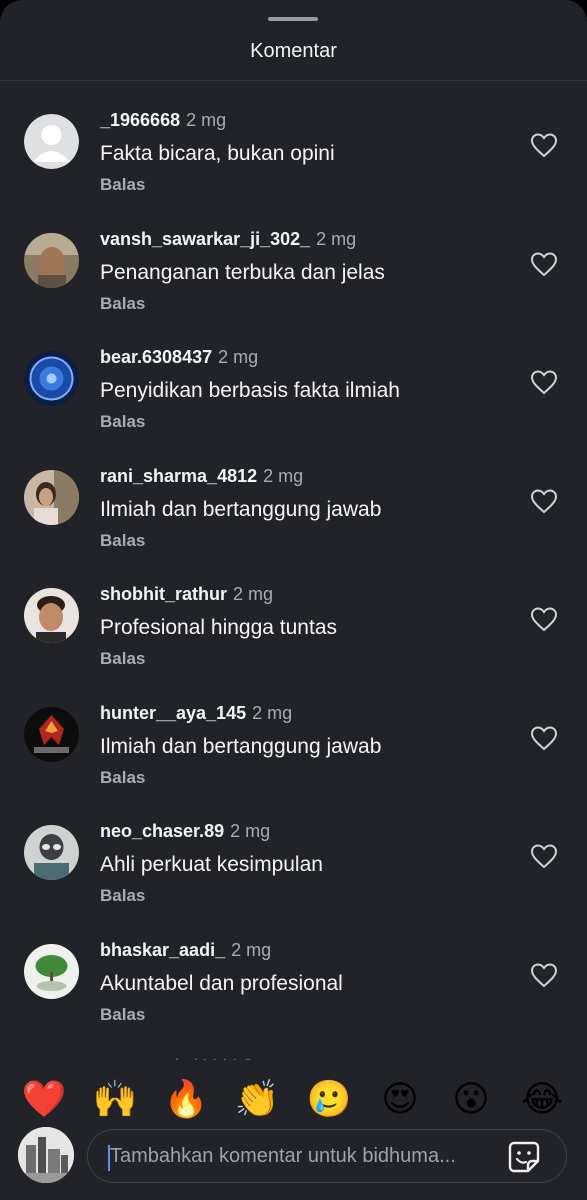 The width and height of the screenshot is (587, 1200). I want to click on heart-emoji-button: ❤️, so click(44, 1100).